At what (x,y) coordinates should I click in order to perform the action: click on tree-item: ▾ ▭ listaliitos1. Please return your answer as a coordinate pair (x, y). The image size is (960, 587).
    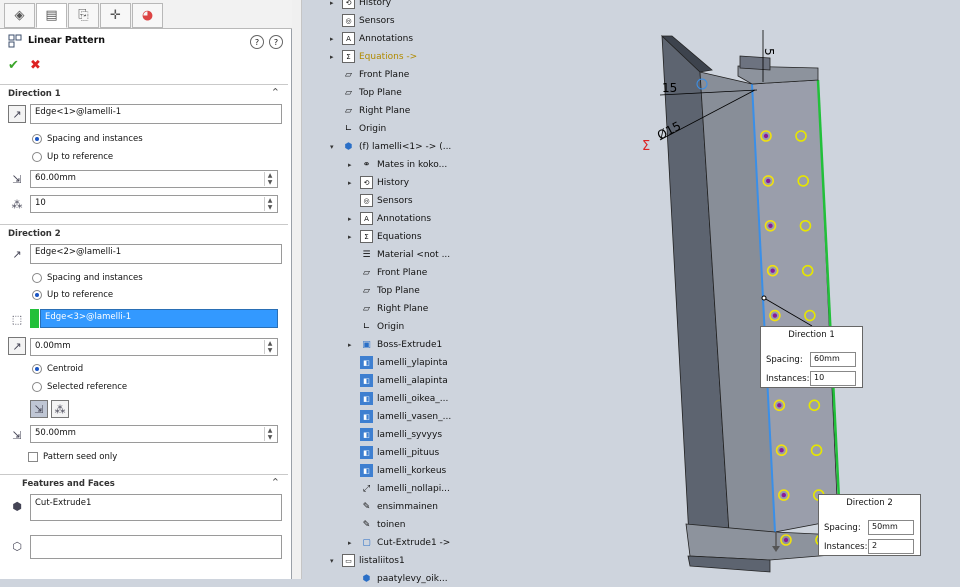
    Looking at the image, I should click on (367, 560).